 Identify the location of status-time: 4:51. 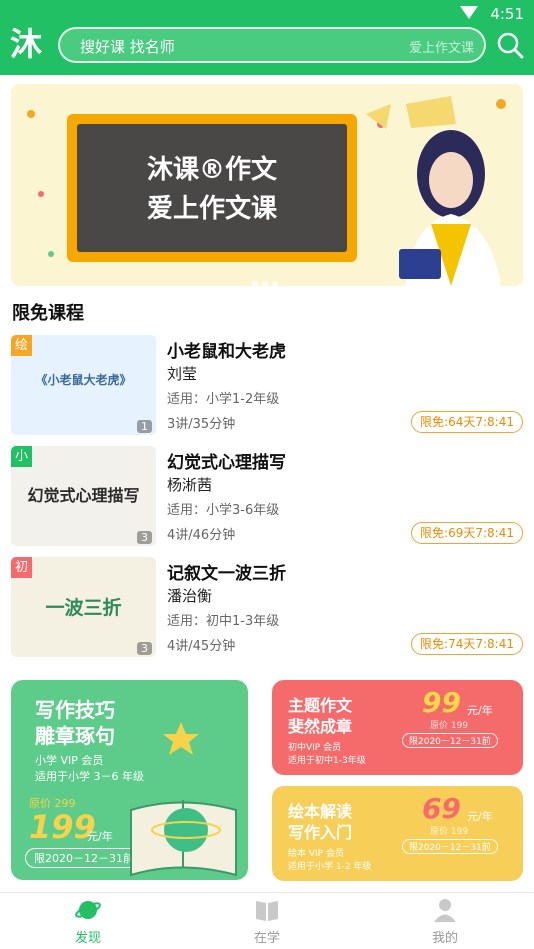
(507, 14).